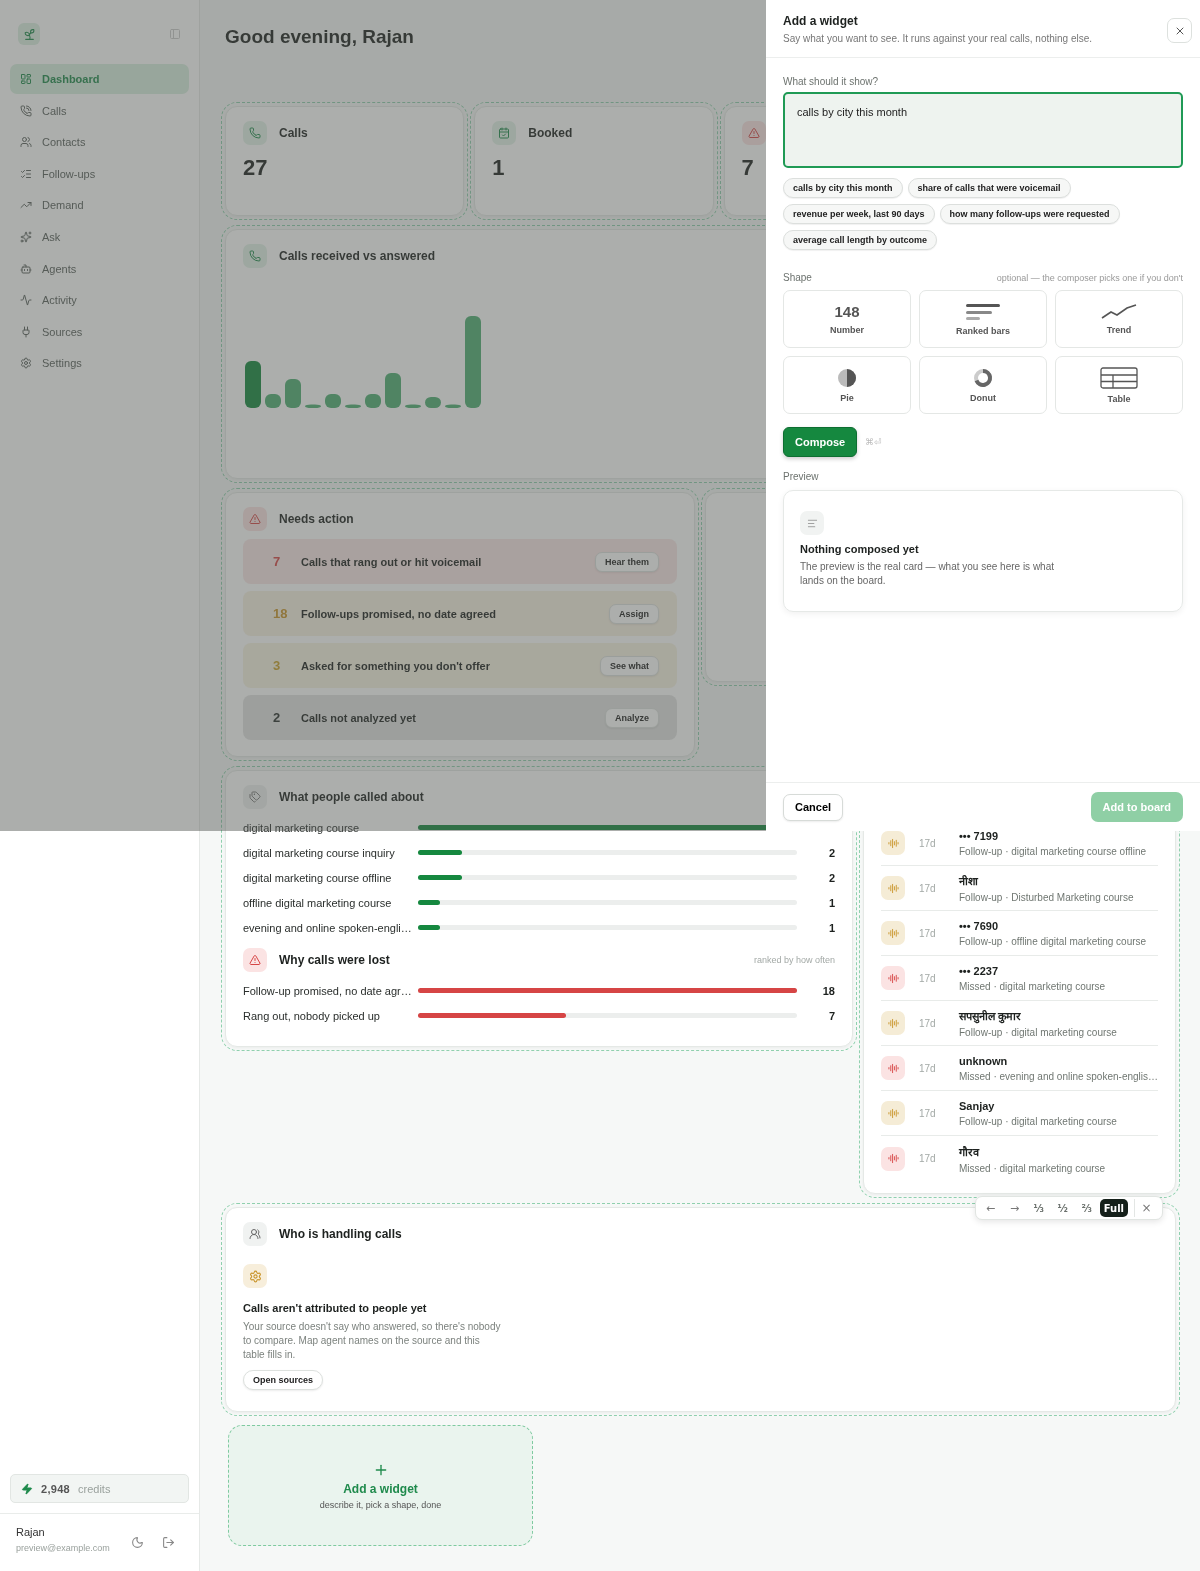  What do you see at coordinates (1019, 1113) in the screenshot?
I see `call-row: 17d Sanjay Follow-up · digital marketing course` at bounding box center [1019, 1113].